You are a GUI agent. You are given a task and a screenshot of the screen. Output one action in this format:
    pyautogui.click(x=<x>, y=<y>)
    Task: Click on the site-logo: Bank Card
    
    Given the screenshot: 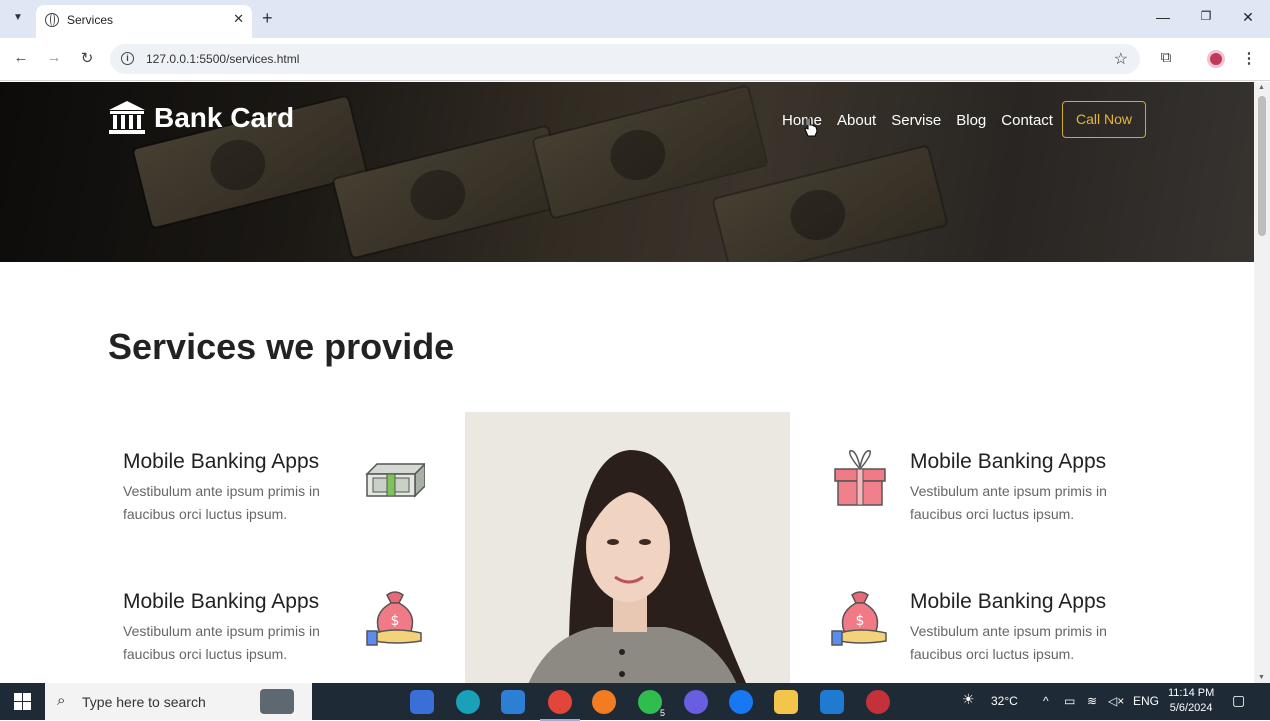 What is the action you would take?
    pyautogui.click(x=200, y=118)
    